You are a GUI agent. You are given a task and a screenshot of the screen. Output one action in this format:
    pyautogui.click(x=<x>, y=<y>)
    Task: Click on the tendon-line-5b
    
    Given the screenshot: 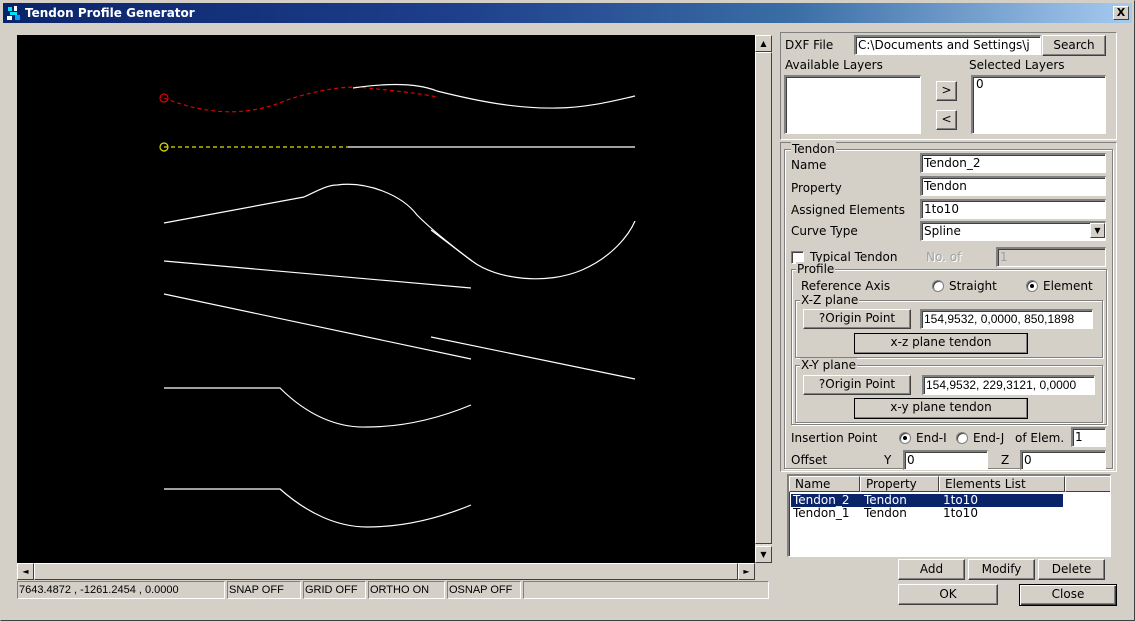 What is the action you would take?
    pyautogui.click(x=533, y=358)
    